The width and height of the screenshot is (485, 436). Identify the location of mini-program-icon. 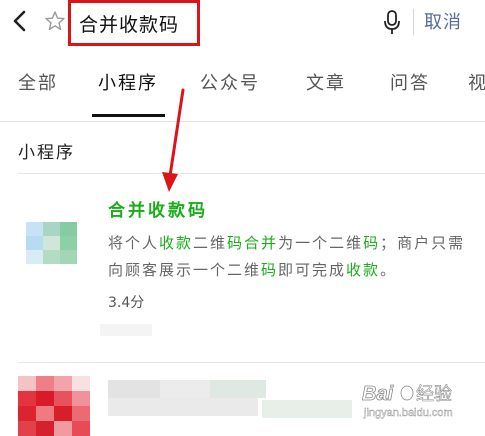
(52, 243).